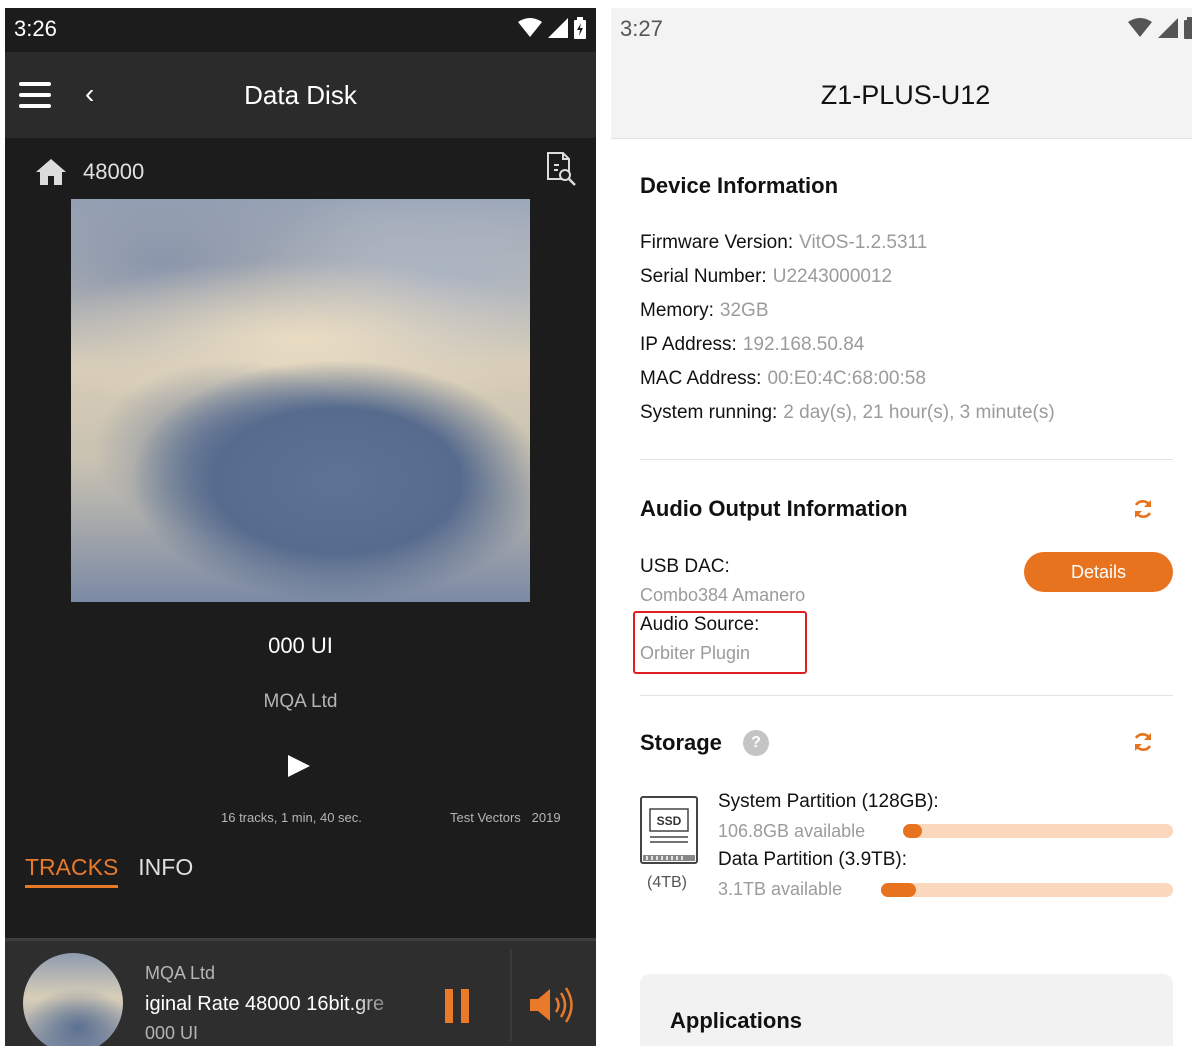 Image resolution: width=1192 pixels, height=1046 pixels. What do you see at coordinates (300, 645) in the screenshot?
I see `track-title: 000 UI` at bounding box center [300, 645].